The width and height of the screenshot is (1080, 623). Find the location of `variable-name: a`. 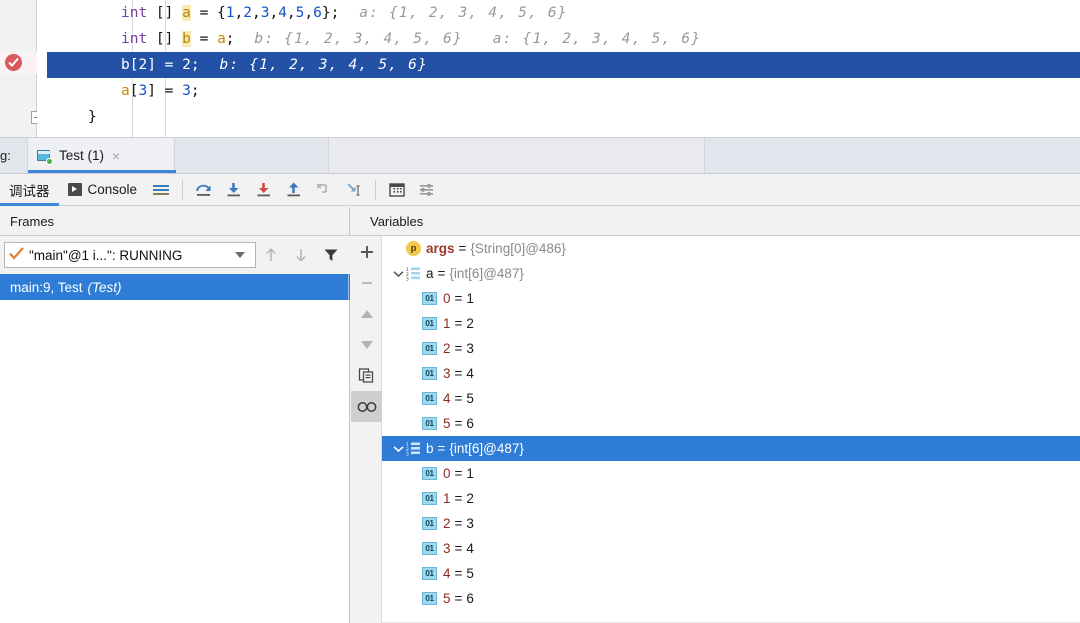

variable-name: a is located at coordinates (430, 273).